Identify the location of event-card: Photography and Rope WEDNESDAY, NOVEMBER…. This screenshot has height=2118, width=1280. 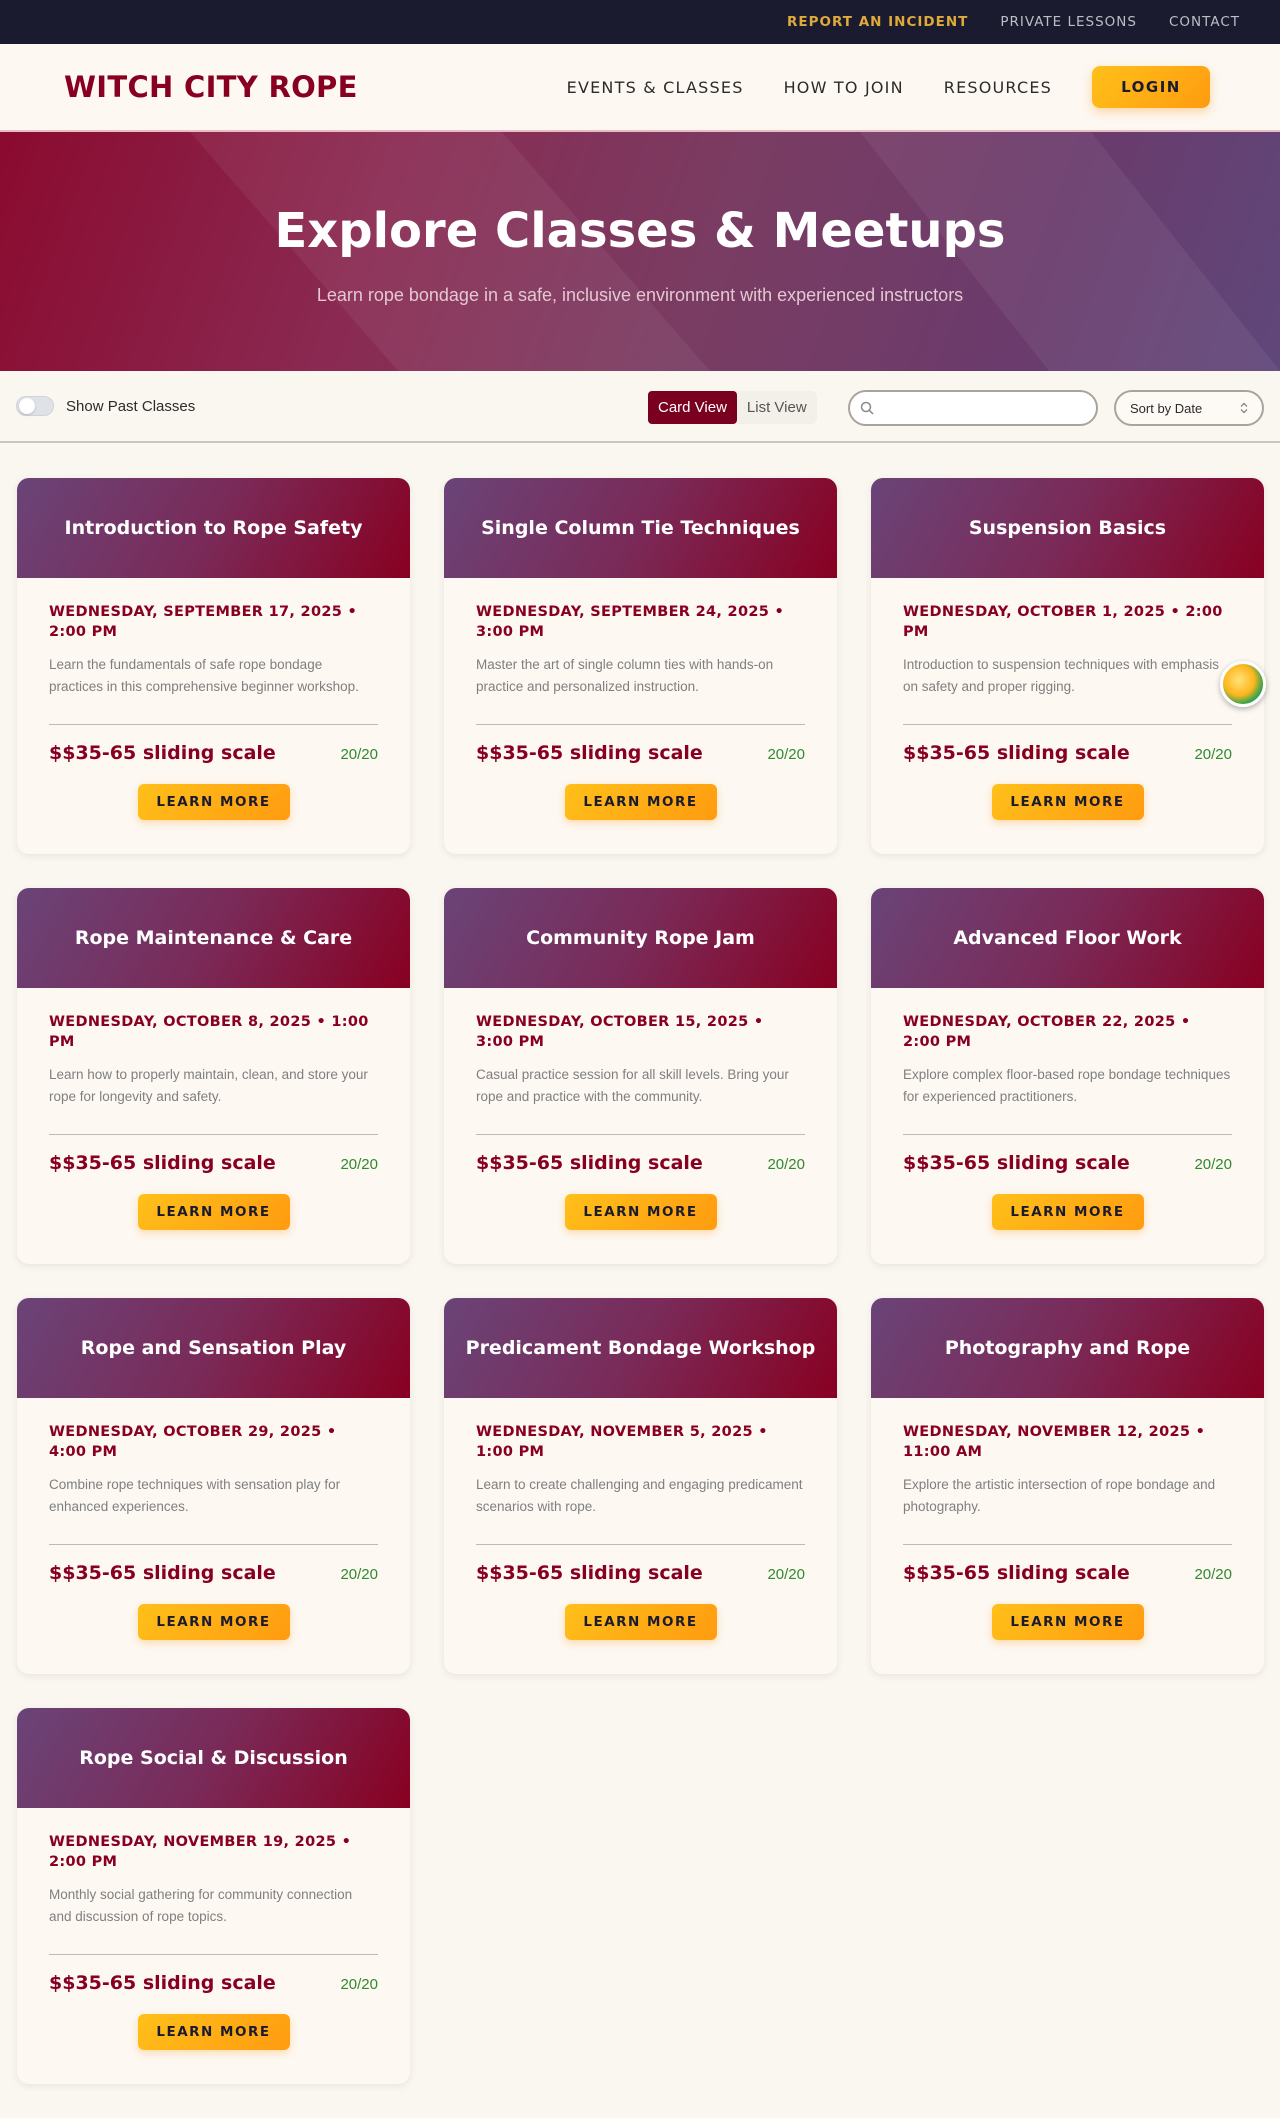
(1067, 1486).